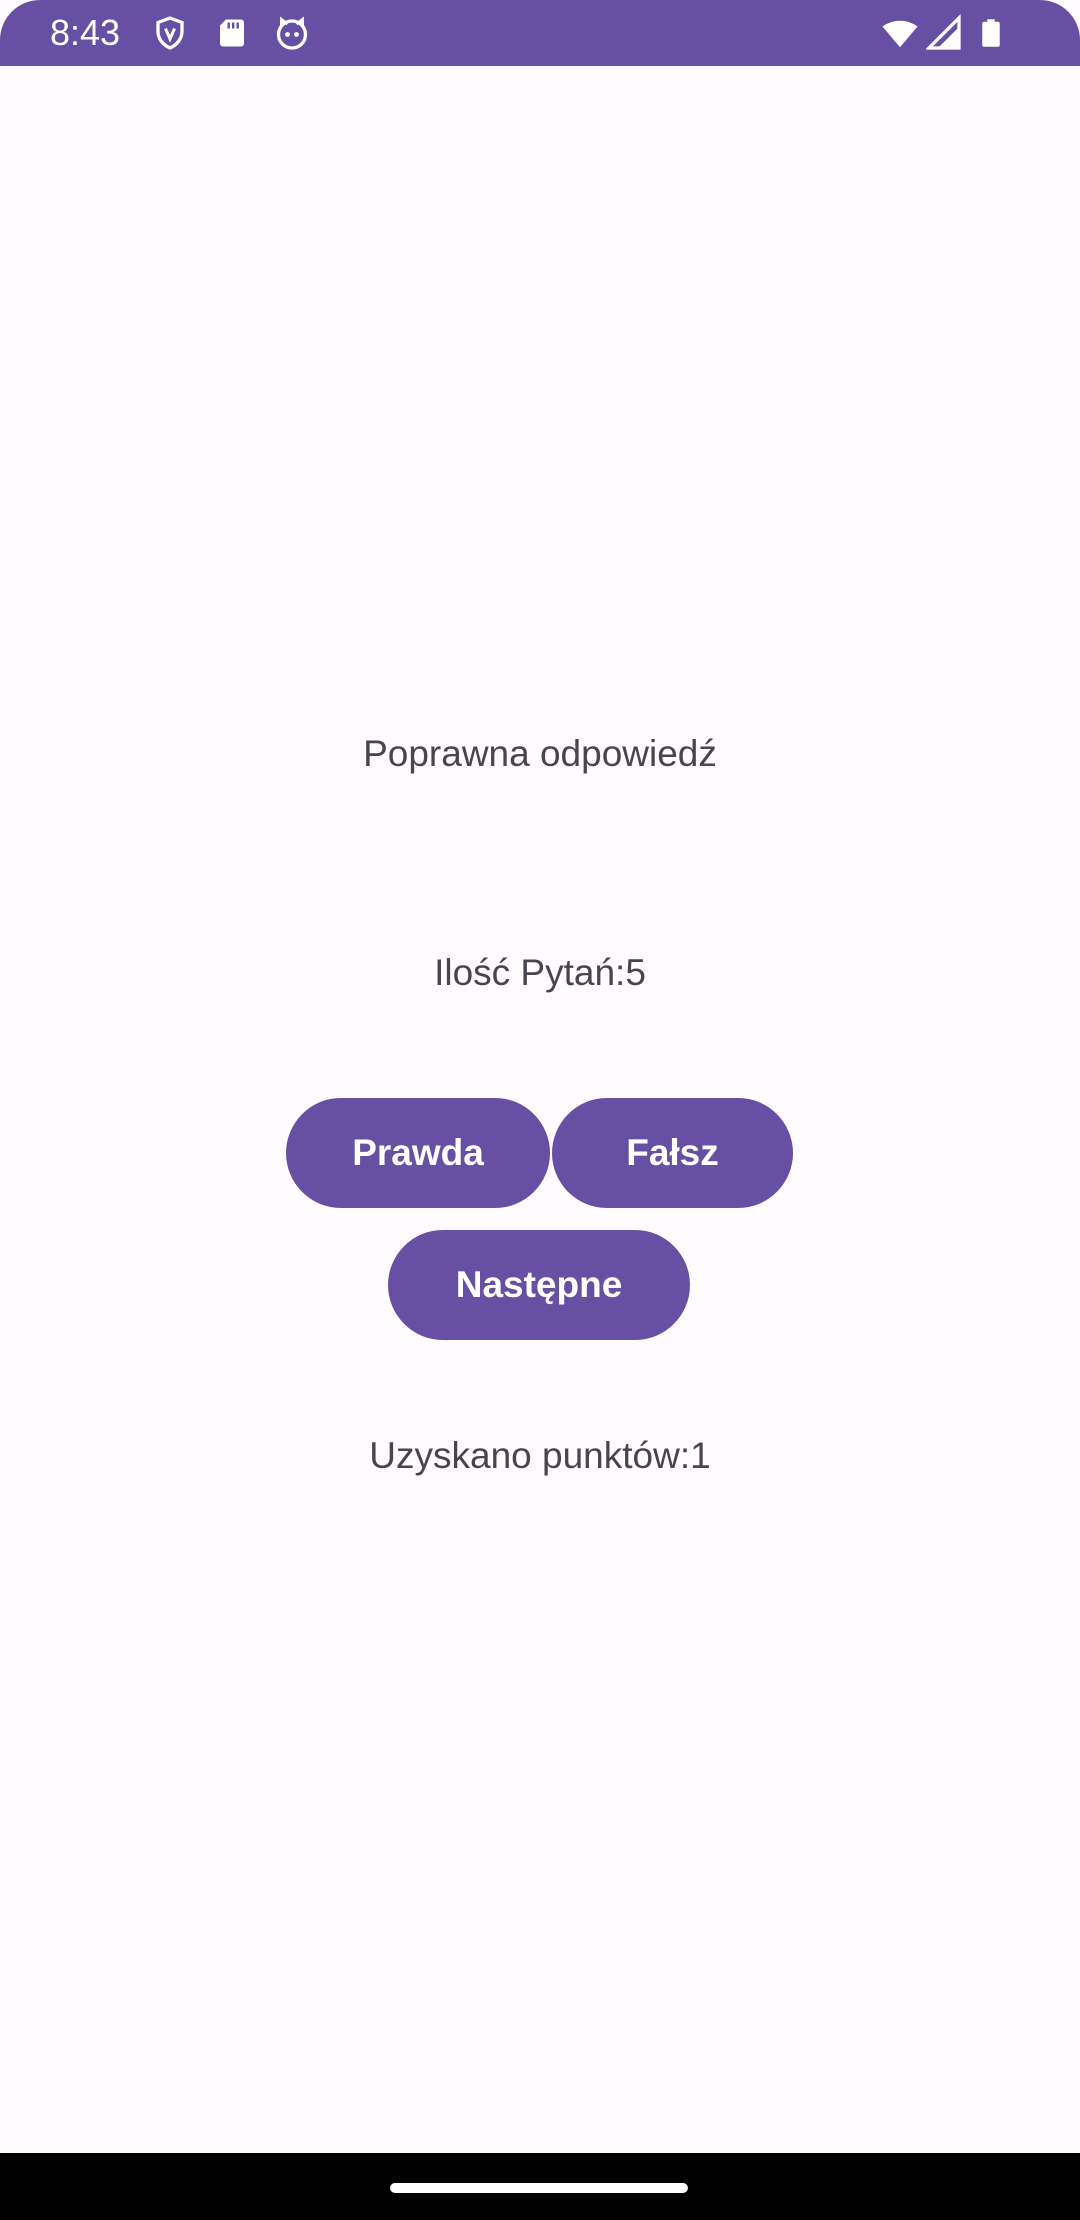  Describe the element at coordinates (672, 1153) in the screenshot. I see `false-button: Fałsz` at that location.